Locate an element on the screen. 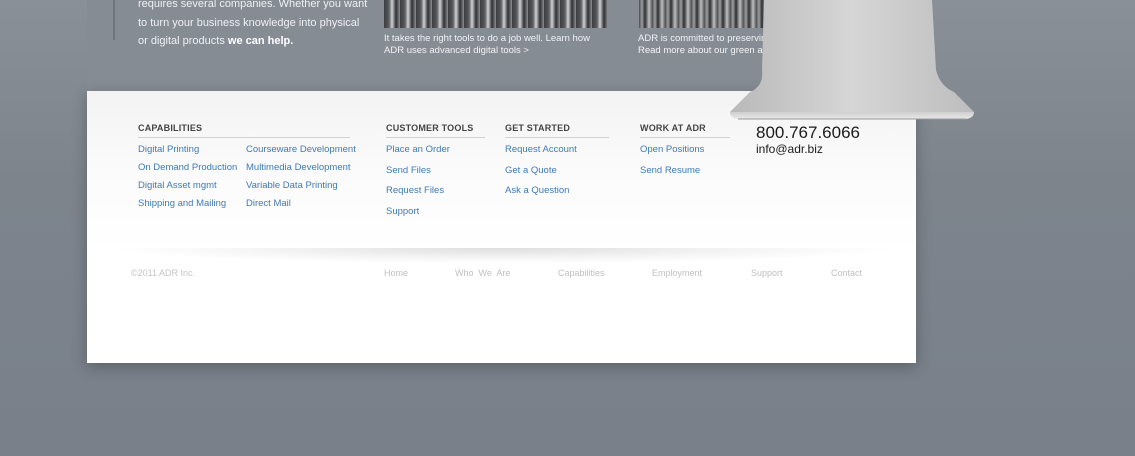 Image resolution: width=1135 pixels, height=456 pixels. phone-number: 800.767.6066 is located at coordinates (808, 133).